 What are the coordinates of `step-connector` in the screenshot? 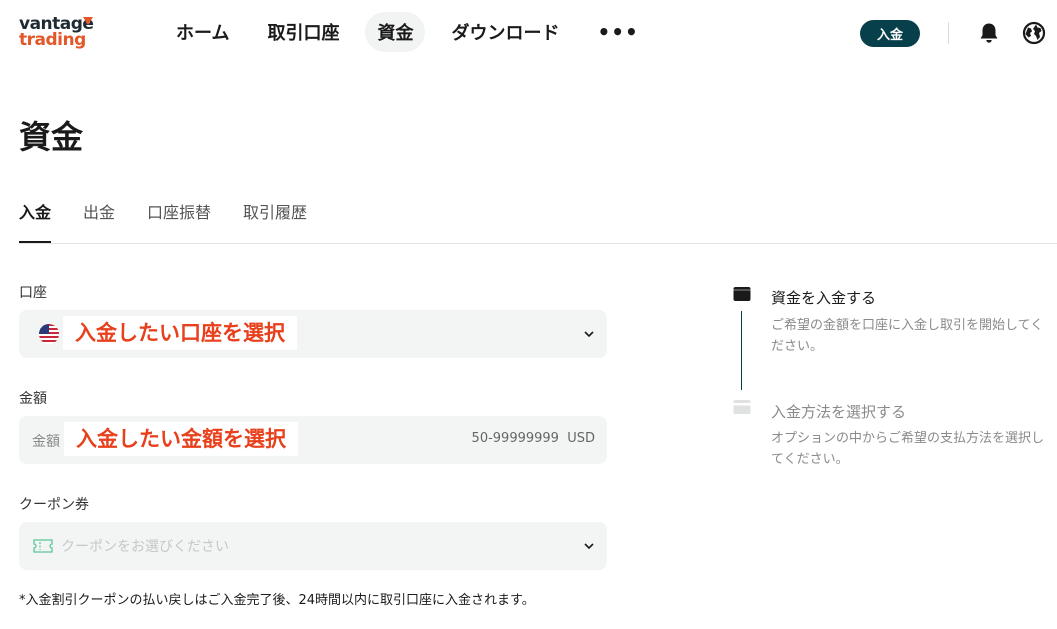 It's located at (741, 350).